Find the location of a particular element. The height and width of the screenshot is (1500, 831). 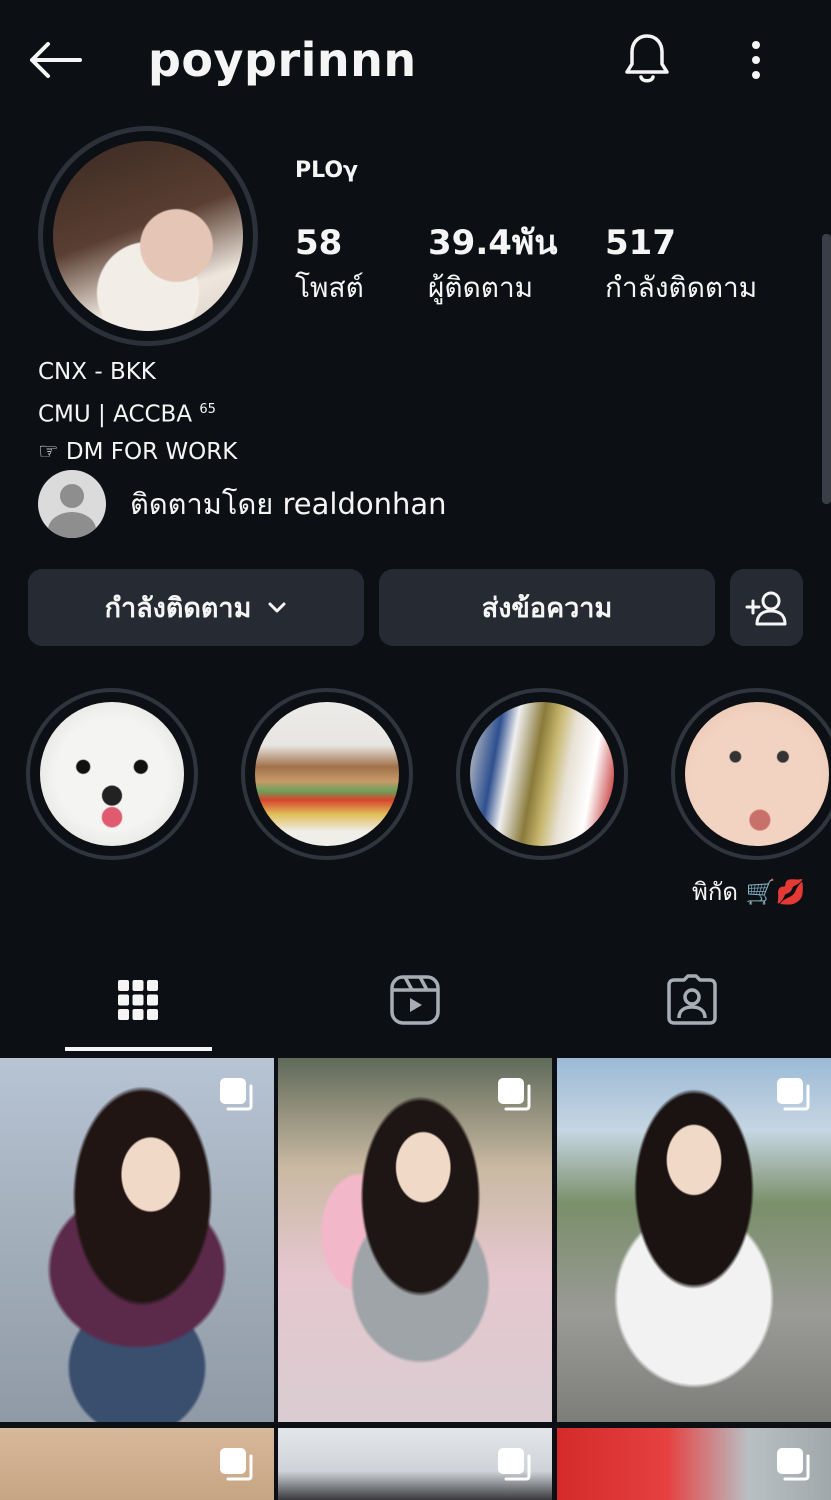

profile-photo is located at coordinates (148, 236).